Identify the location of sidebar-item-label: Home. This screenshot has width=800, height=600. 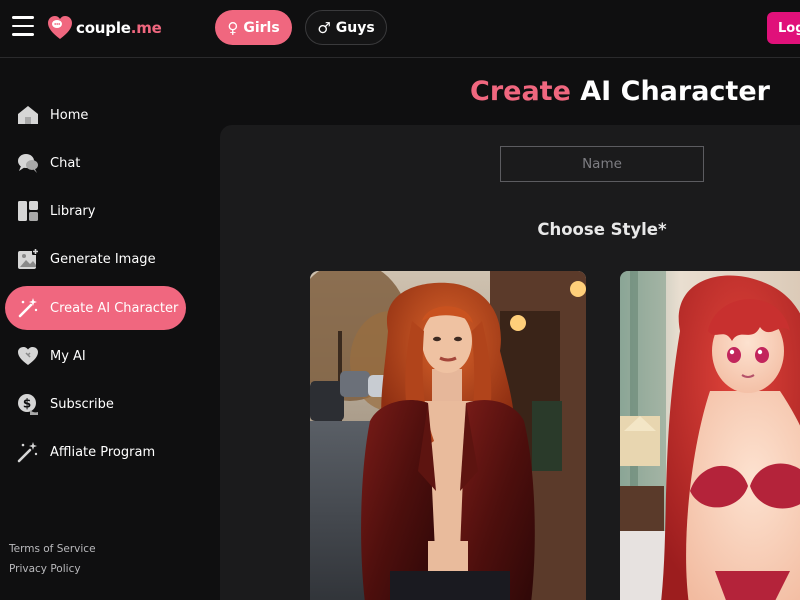
(69, 115).